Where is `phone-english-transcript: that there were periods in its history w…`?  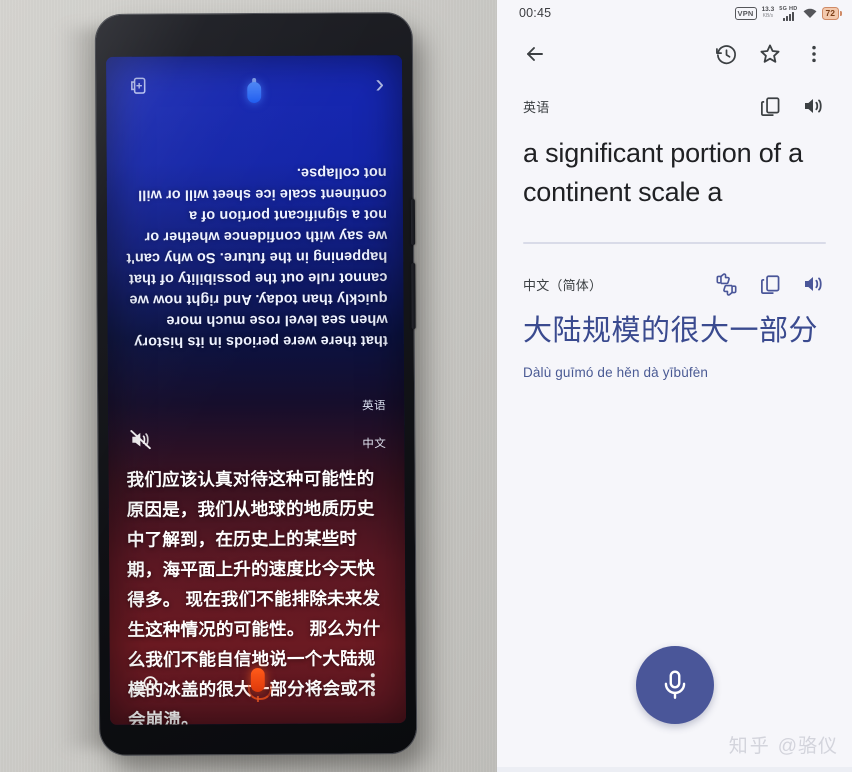
phone-english-transcript: that there were periods in its history w… is located at coordinates (257, 257).